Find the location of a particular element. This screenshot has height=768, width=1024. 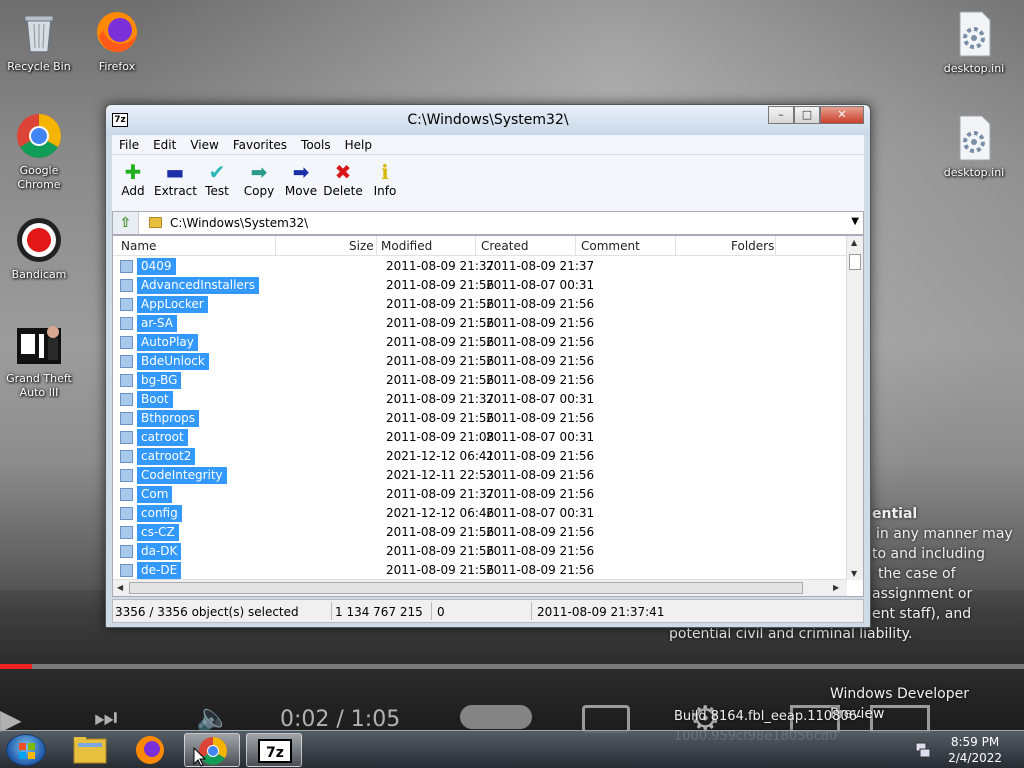

row-name: bg-BG is located at coordinates (159, 380).